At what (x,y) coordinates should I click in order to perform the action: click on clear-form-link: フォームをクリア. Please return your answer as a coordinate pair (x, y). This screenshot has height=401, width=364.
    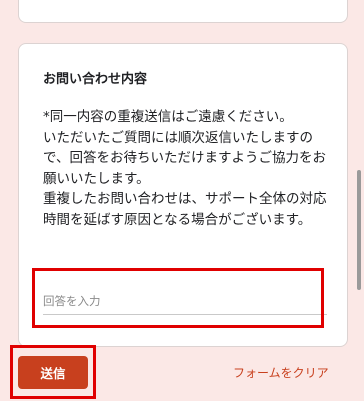
    Looking at the image, I should click on (281, 372).